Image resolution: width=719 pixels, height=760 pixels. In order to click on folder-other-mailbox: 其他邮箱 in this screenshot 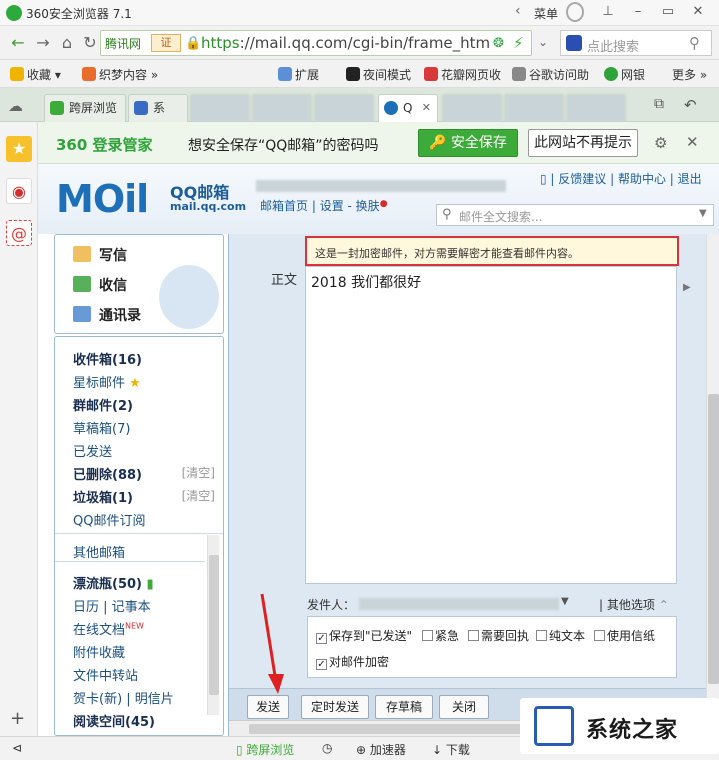, I will do `click(99, 551)`.